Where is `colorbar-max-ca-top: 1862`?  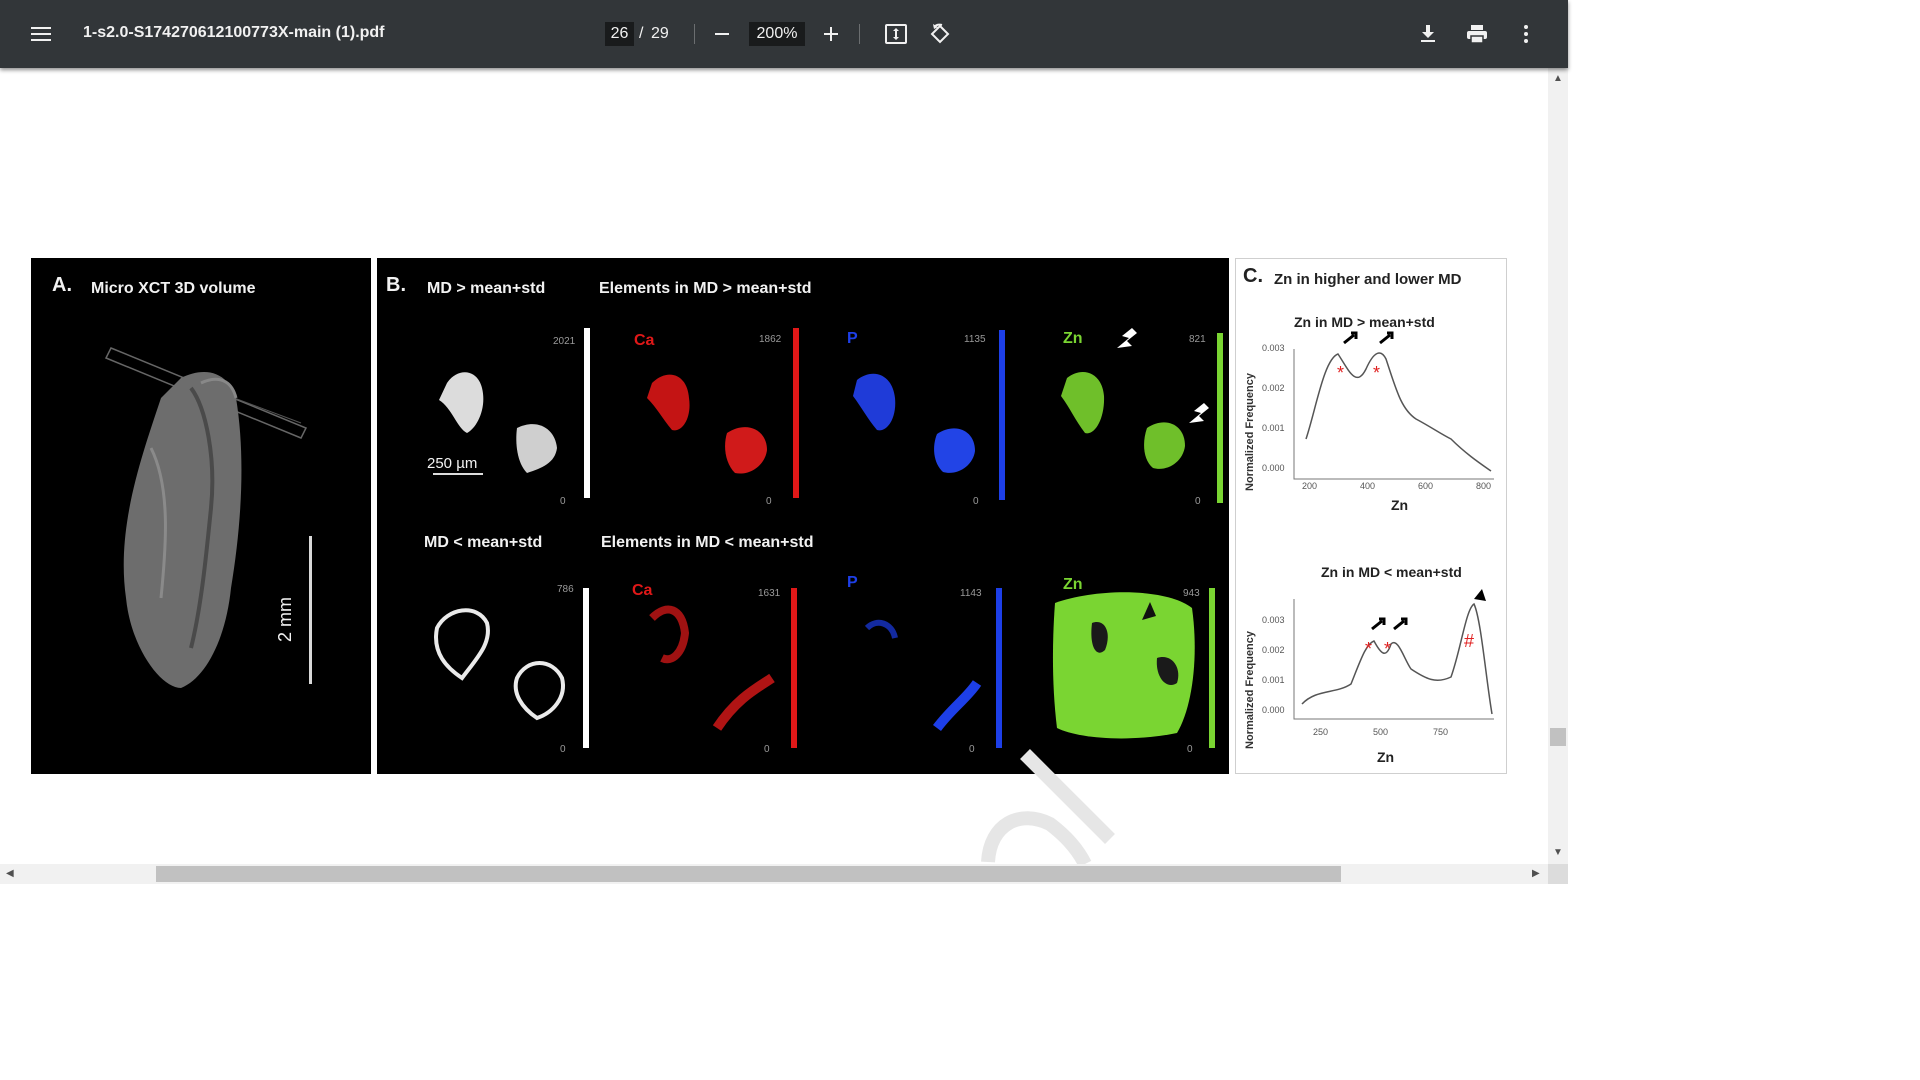 colorbar-max-ca-top: 1862 is located at coordinates (770, 339).